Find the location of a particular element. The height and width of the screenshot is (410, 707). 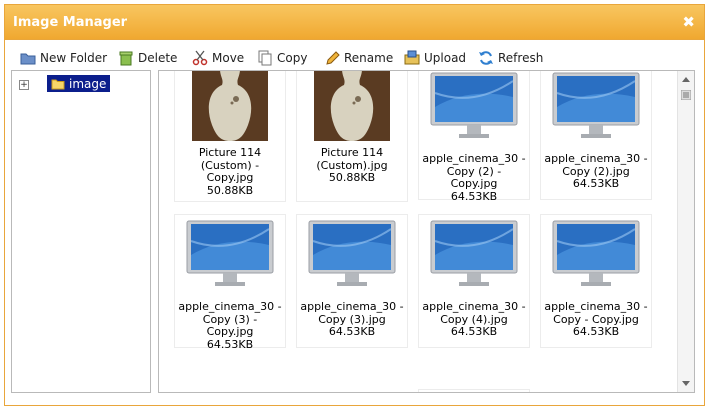

copy-label: Copy is located at coordinates (292, 58).